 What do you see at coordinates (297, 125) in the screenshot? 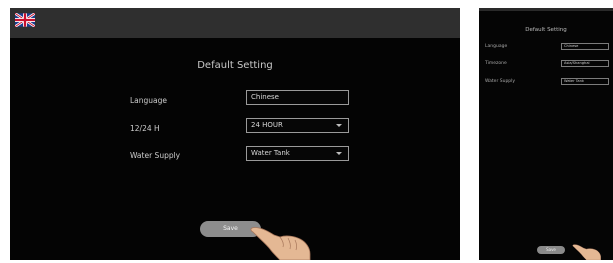
I see `time-format-select: 24 HOUR` at bounding box center [297, 125].